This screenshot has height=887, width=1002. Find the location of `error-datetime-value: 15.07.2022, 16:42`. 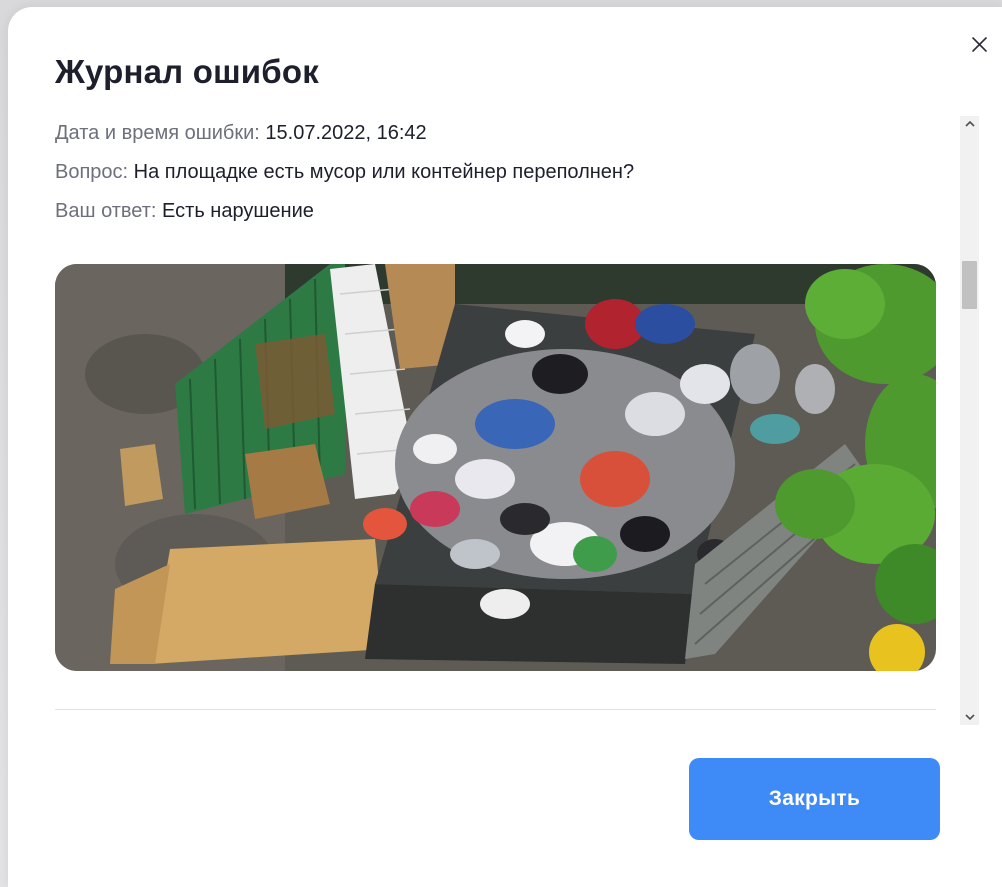

error-datetime-value: 15.07.2022, 16:42 is located at coordinates (346, 133).